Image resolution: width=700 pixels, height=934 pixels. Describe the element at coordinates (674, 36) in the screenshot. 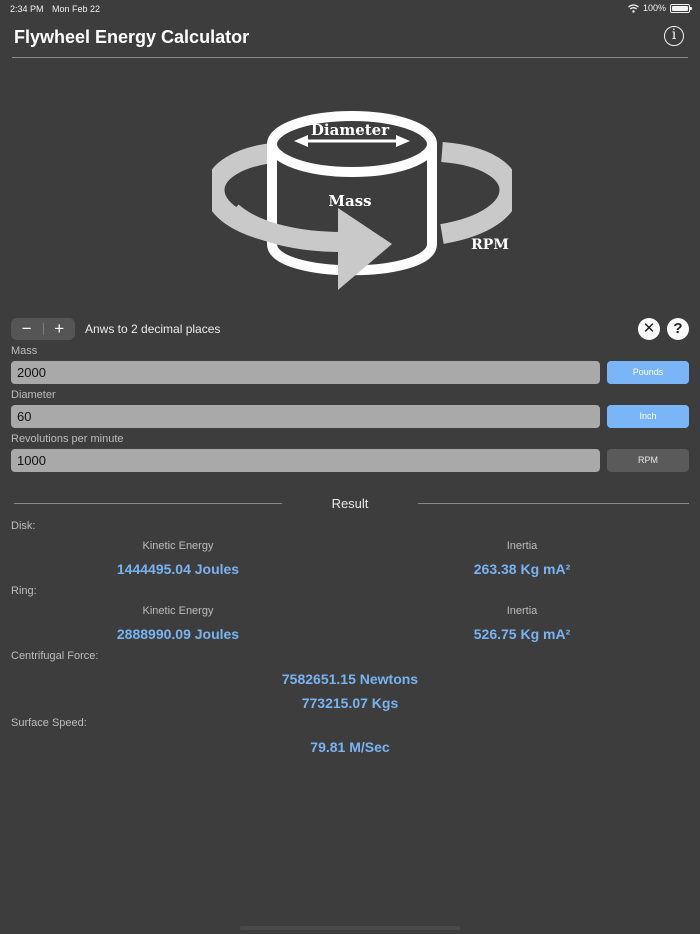

I see `info-icon: i` at that location.